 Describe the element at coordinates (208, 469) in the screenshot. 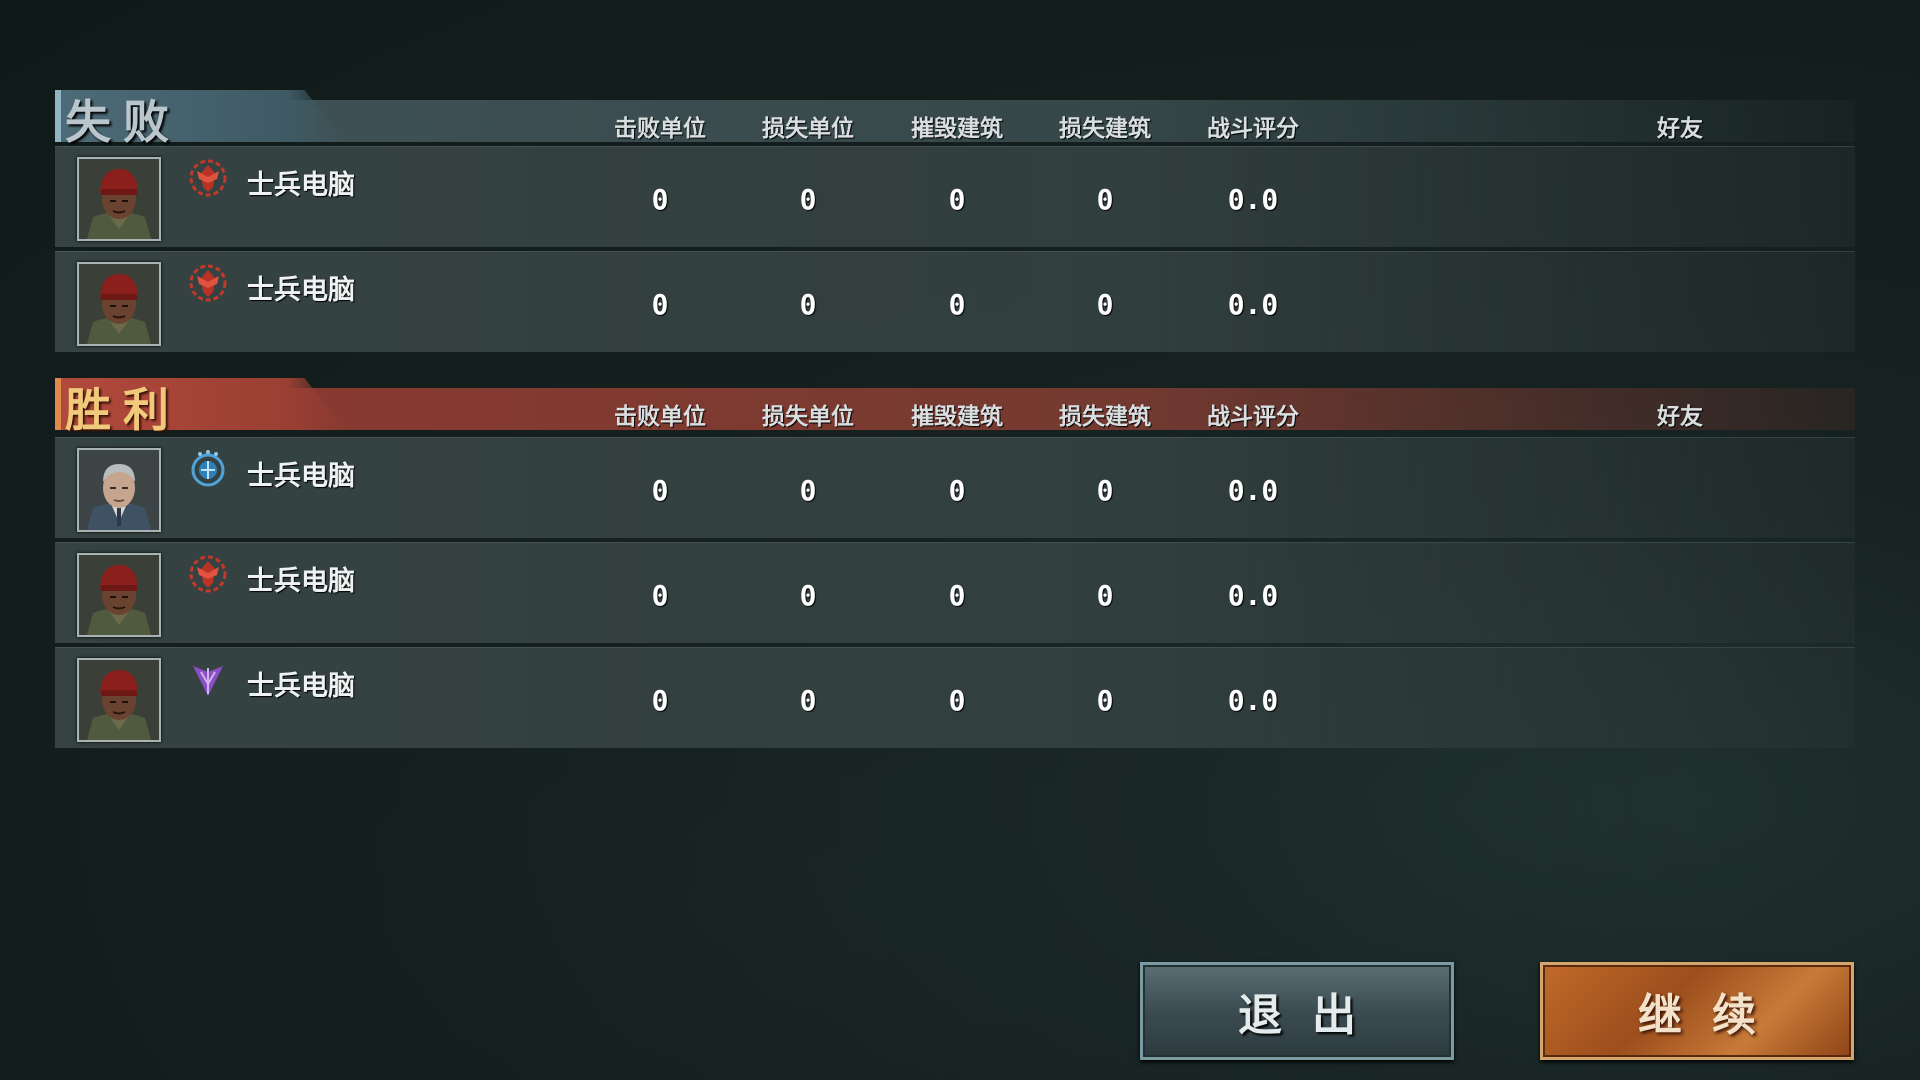

I see `blue-globe-emblem-icon` at that location.